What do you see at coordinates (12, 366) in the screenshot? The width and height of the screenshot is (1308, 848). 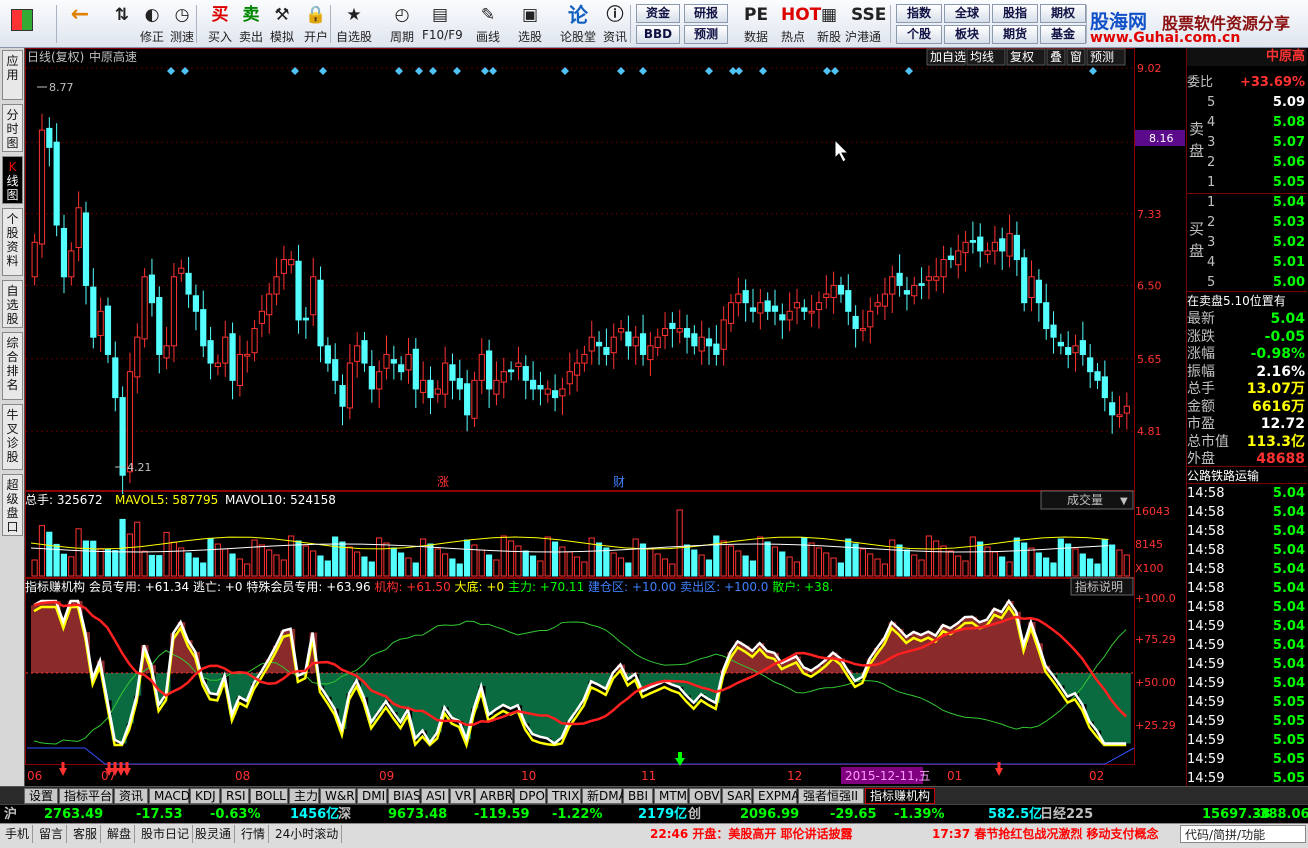 I see `left-tab-5: 综合排名` at bounding box center [12, 366].